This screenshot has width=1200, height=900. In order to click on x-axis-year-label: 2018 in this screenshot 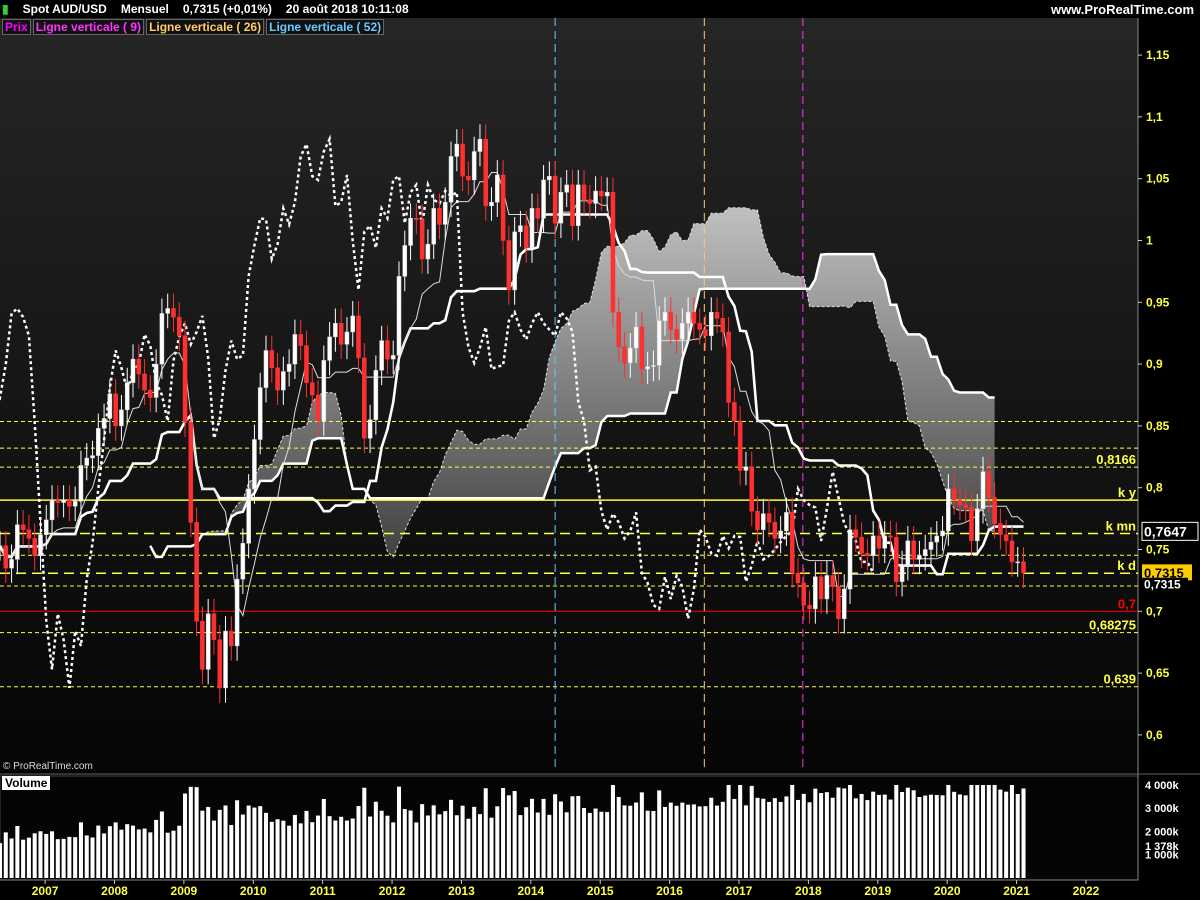, I will do `click(808, 891)`.